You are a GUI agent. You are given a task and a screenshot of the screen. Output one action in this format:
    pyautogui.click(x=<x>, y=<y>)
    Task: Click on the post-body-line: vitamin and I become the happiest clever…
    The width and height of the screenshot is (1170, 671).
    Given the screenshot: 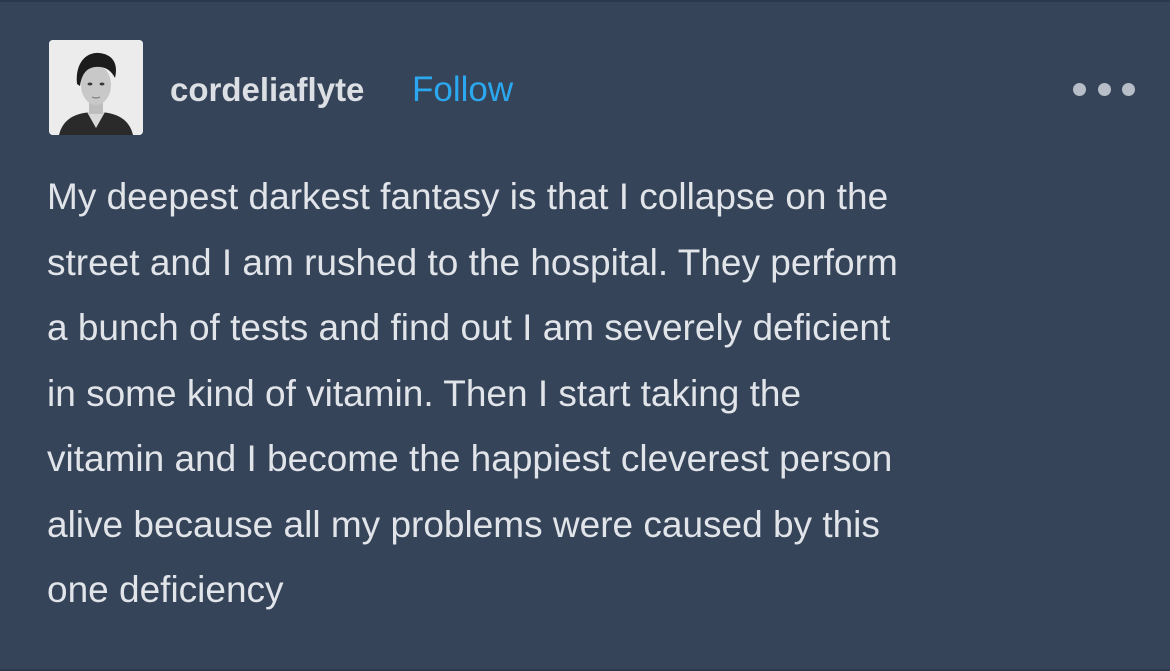 What is the action you would take?
    pyautogui.click(x=470, y=458)
    